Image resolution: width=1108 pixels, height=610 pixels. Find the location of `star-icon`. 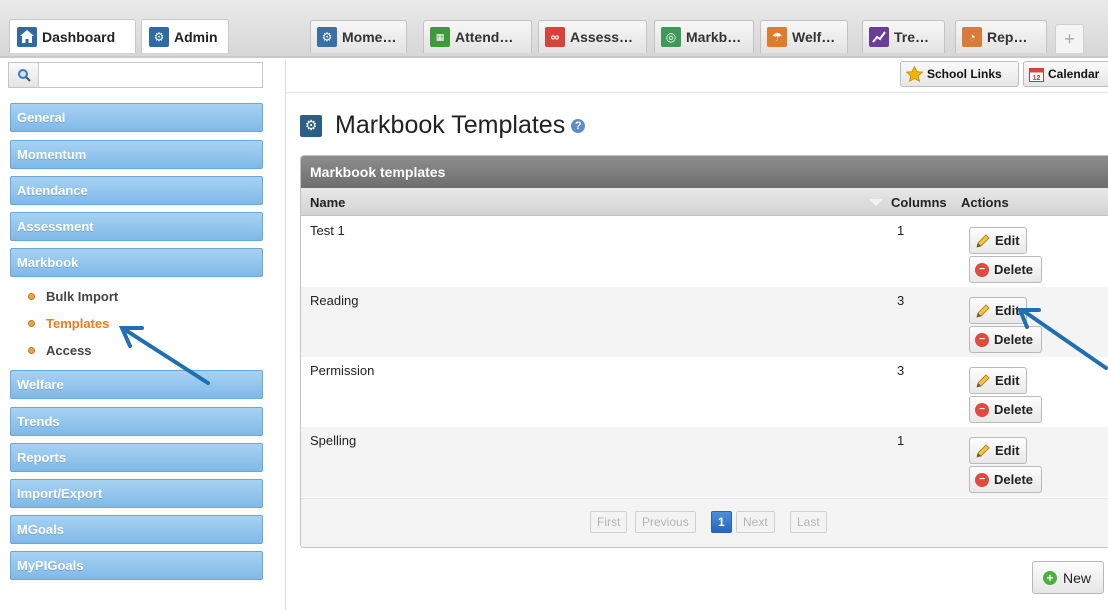

star-icon is located at coordinates (914, 74).